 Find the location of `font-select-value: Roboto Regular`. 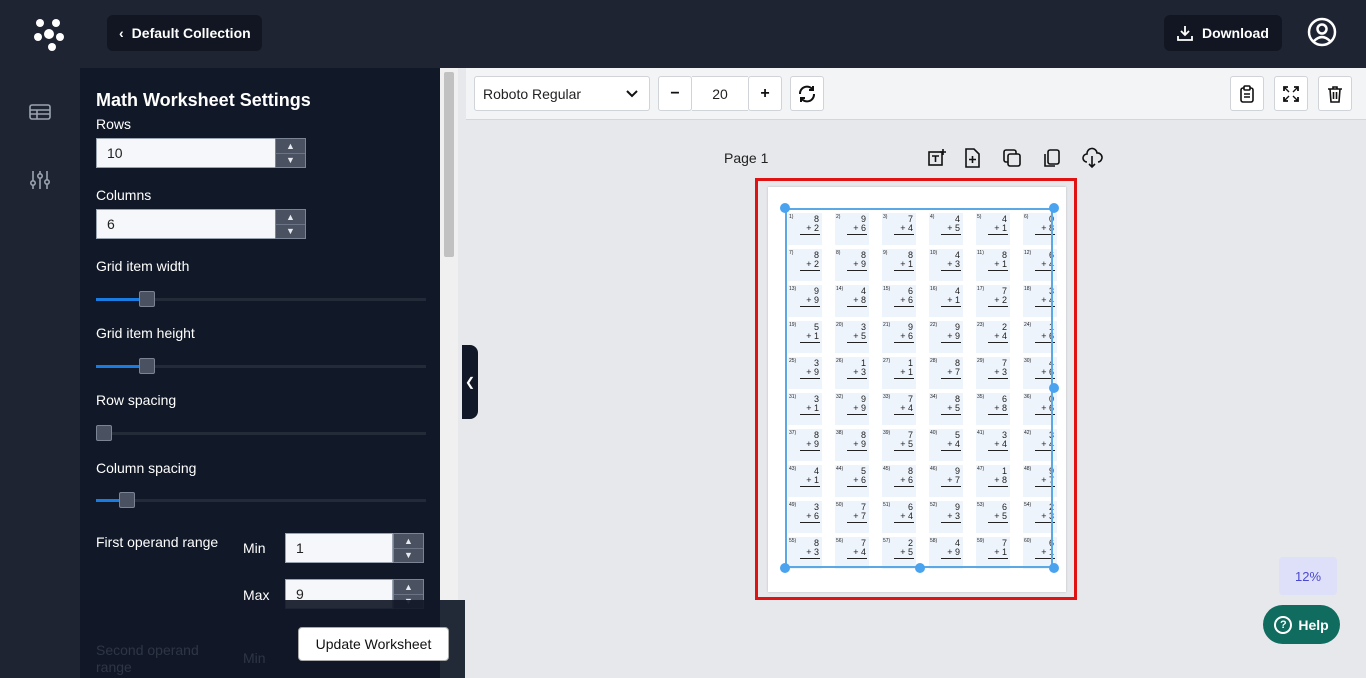

font-select-value: Roboto Regular is located at coordinates (532, 93).